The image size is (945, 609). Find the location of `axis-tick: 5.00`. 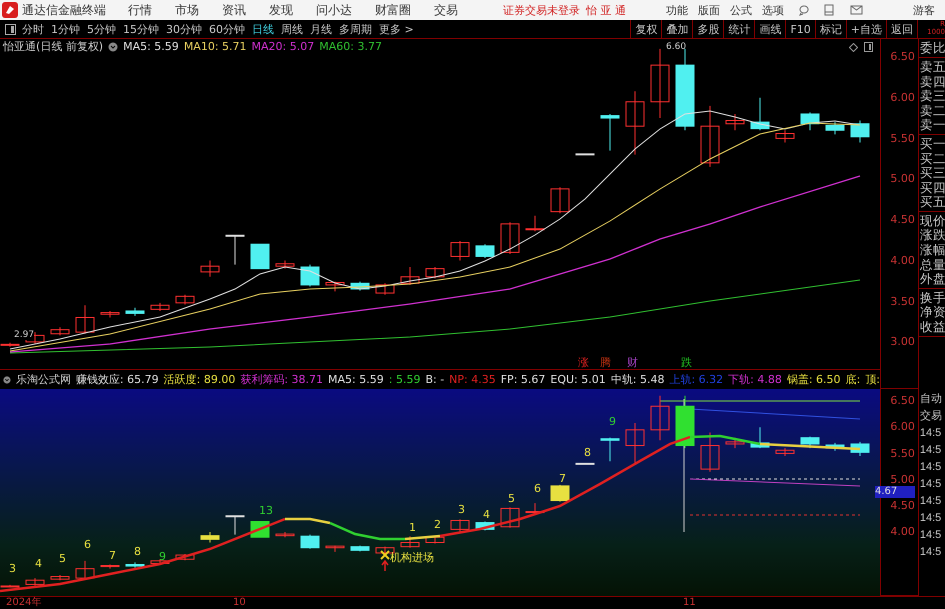

axis-tick: 5.00 is located at coordinates (902, 479).